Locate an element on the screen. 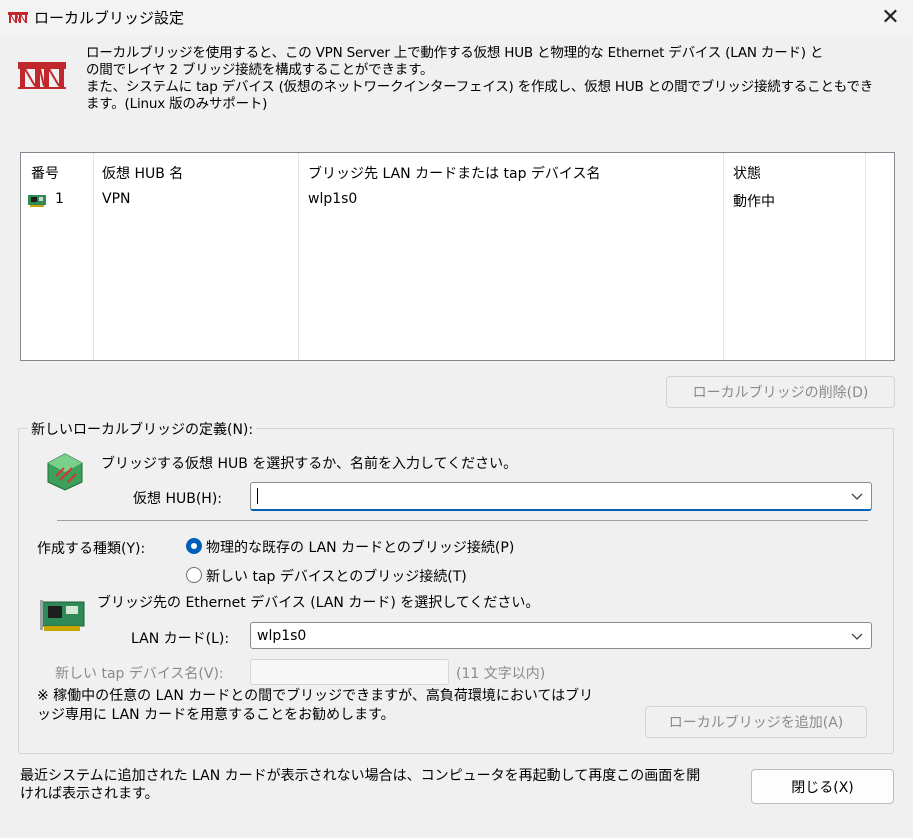 This screenshot has width=913, height=838. virtual-hub-icon is located at coordinates (65, 472).